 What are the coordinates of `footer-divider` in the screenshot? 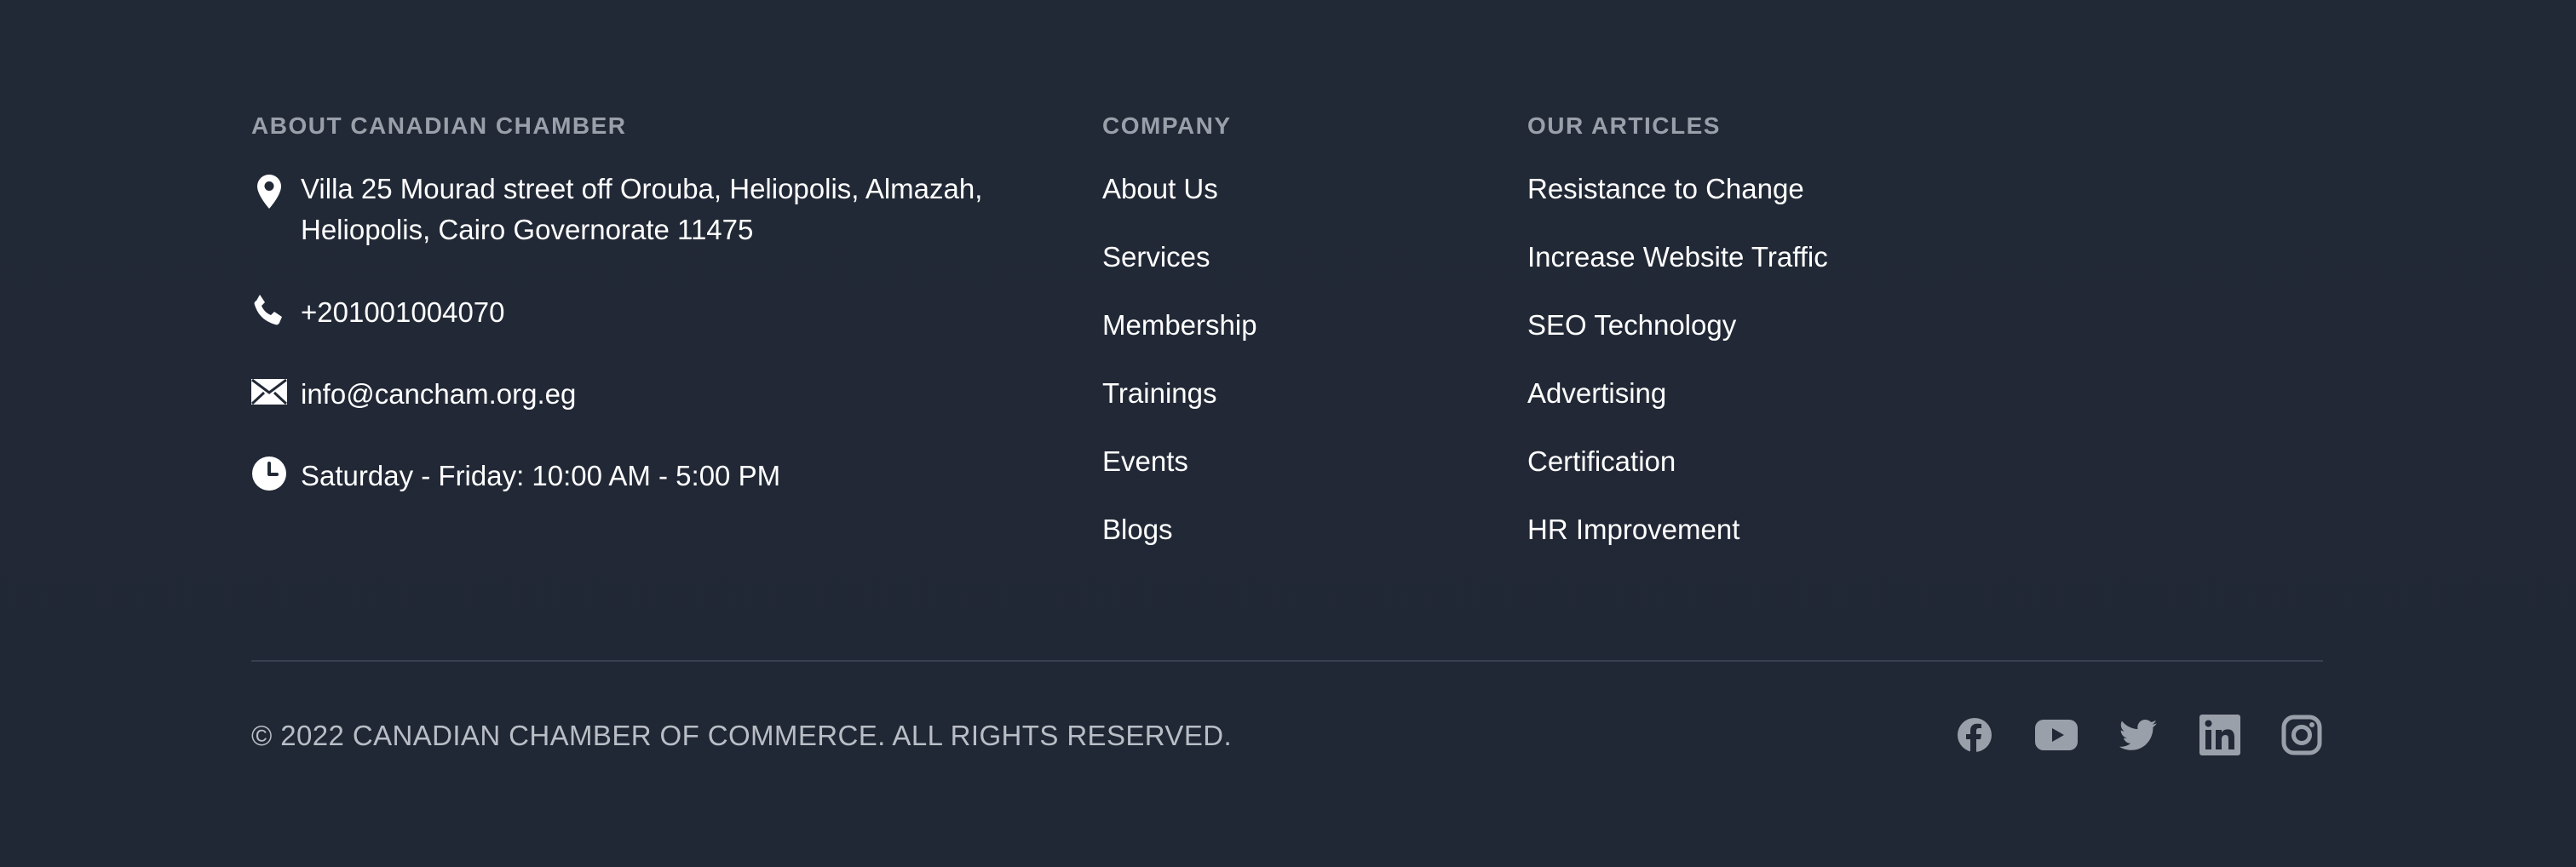 It's located at (1287, 661).